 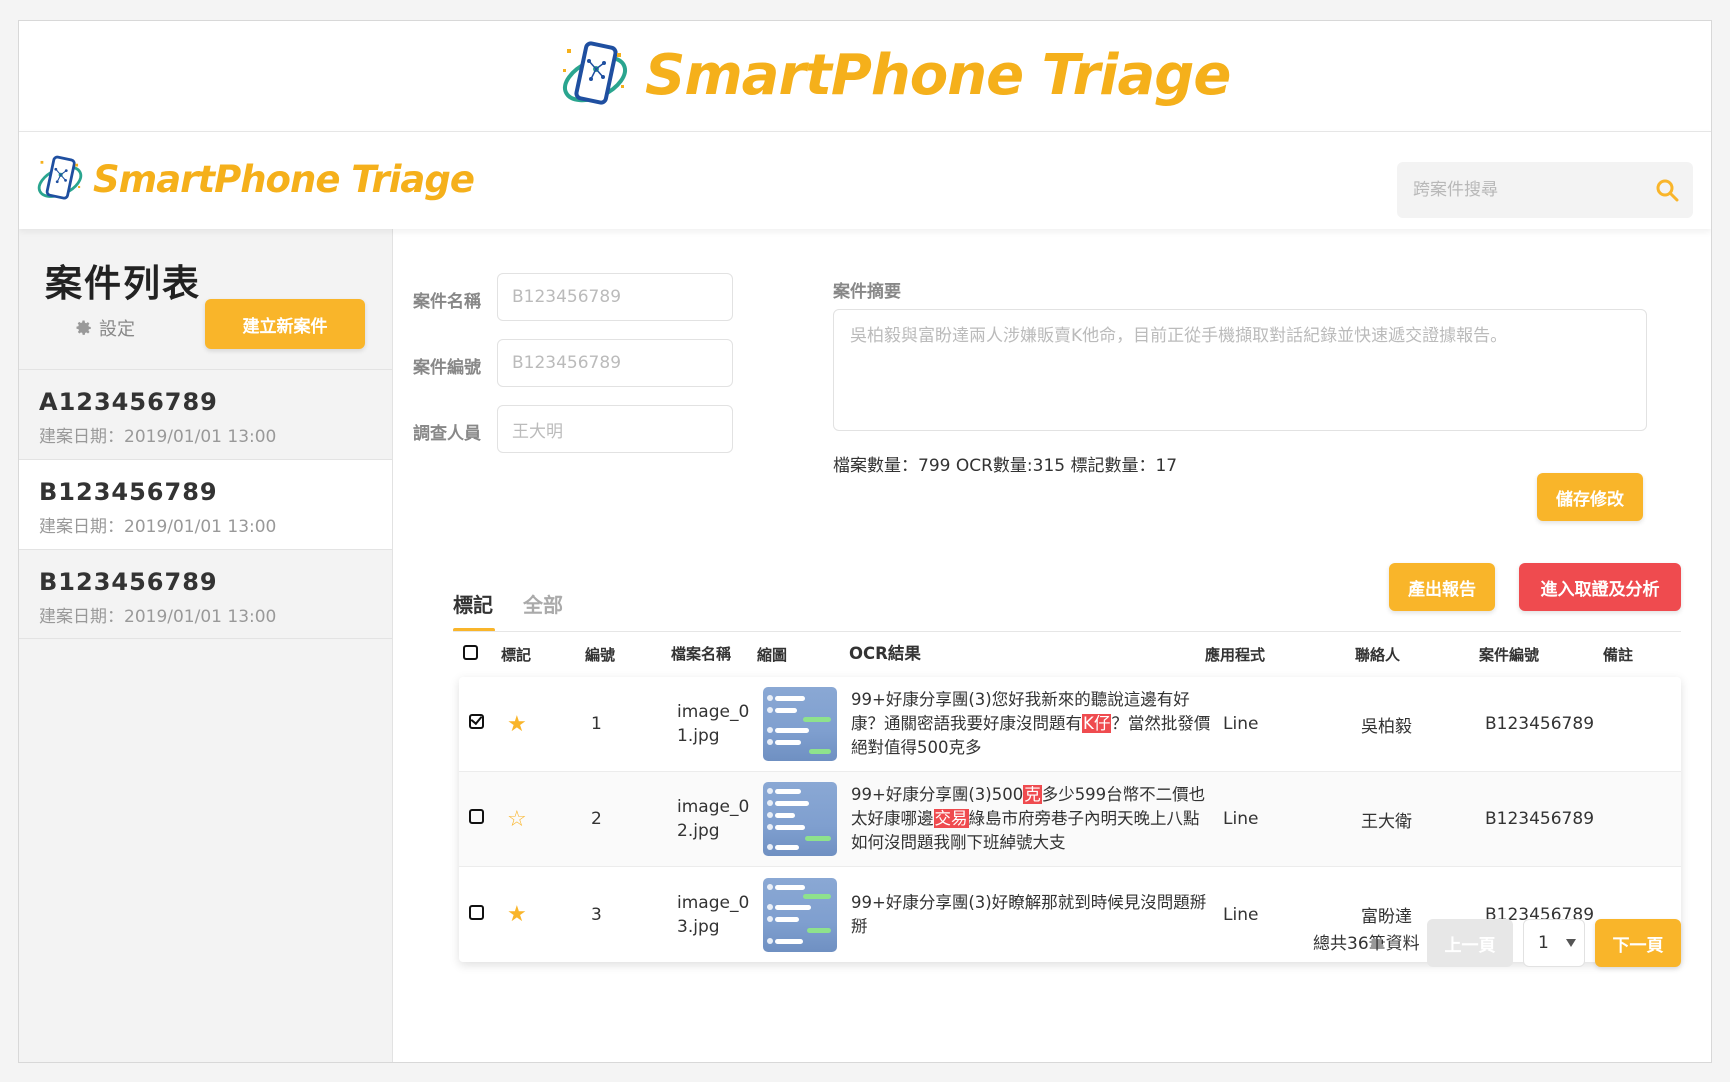 I want to click on col-header-app: 應用程式, so click(x=1235, y=654).